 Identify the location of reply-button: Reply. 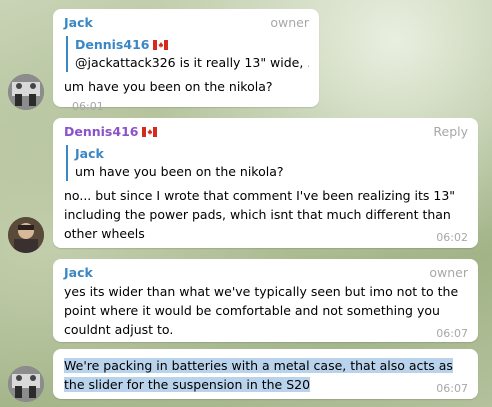
(450, 131).